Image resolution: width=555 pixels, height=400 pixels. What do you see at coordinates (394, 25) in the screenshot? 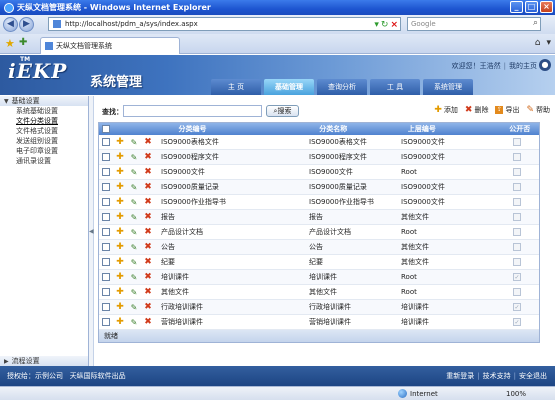
I see `stop-icon: ×` at bounding box center [394, 25].